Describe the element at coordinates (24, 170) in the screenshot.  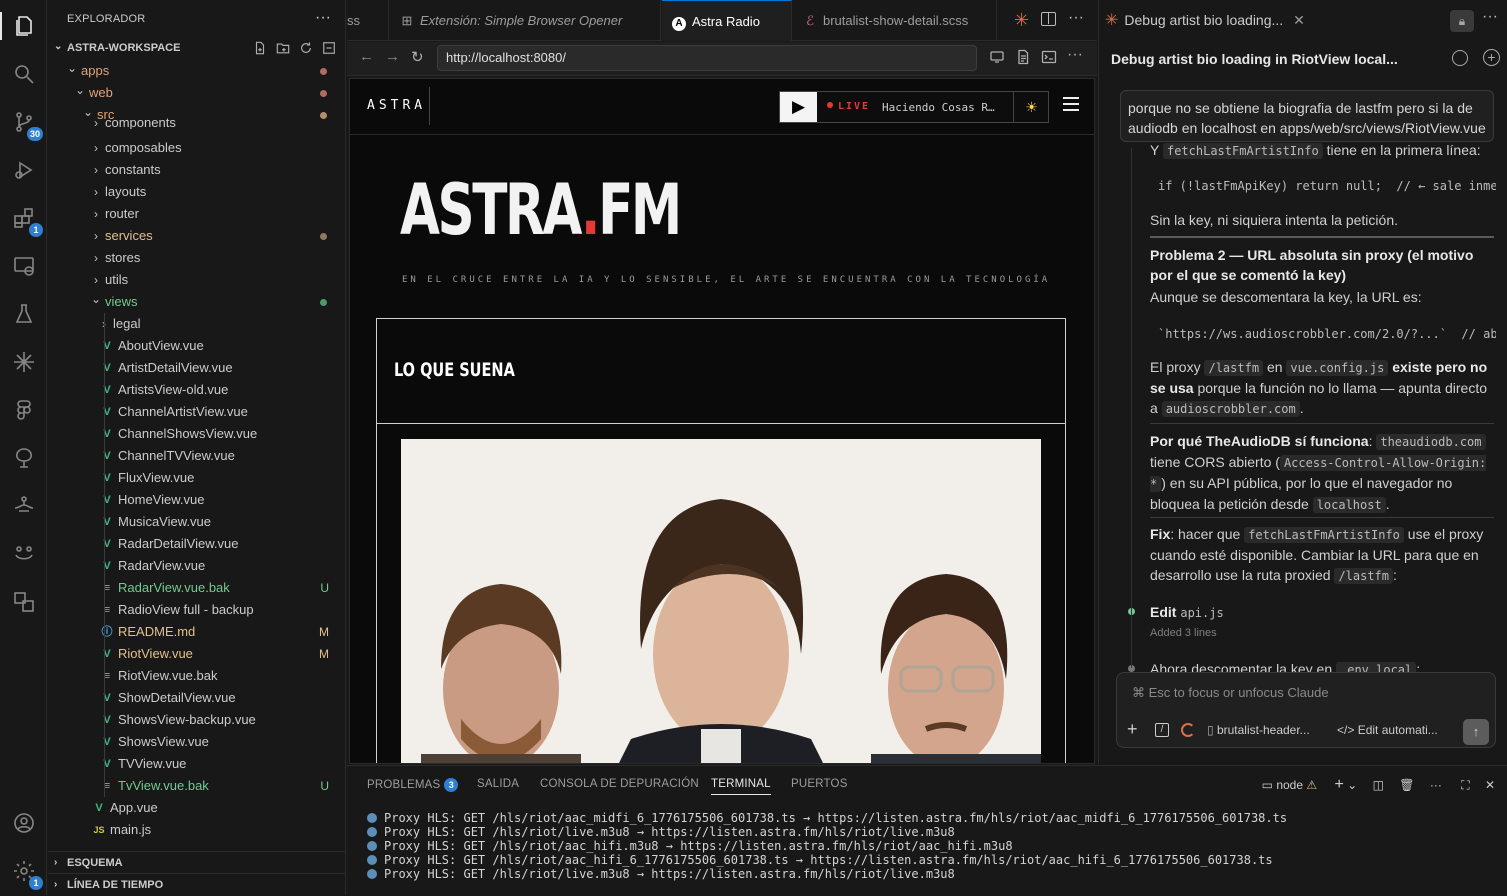
I see `run-debug-icon` at that location.